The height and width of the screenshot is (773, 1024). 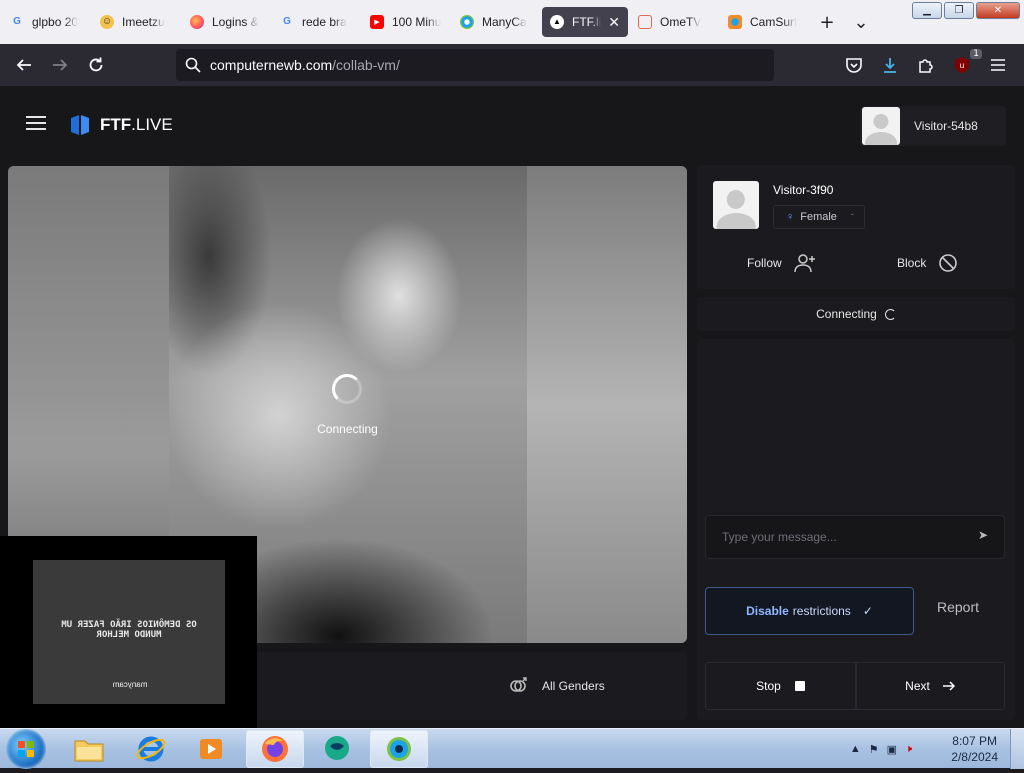 What do you see at coordinates (804, 263) in the screenshot?
I see `add-user-icon` at bounding box center [804, 263].